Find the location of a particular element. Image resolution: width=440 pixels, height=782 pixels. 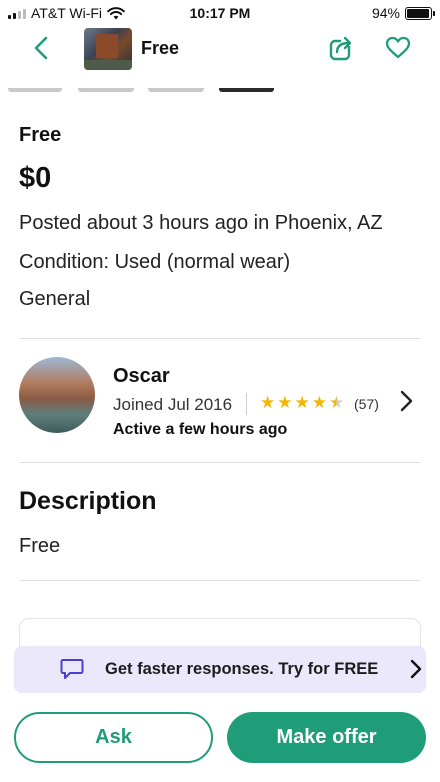

seller-joined: Joined Jul 2016 is located at coordinates (173, 404).